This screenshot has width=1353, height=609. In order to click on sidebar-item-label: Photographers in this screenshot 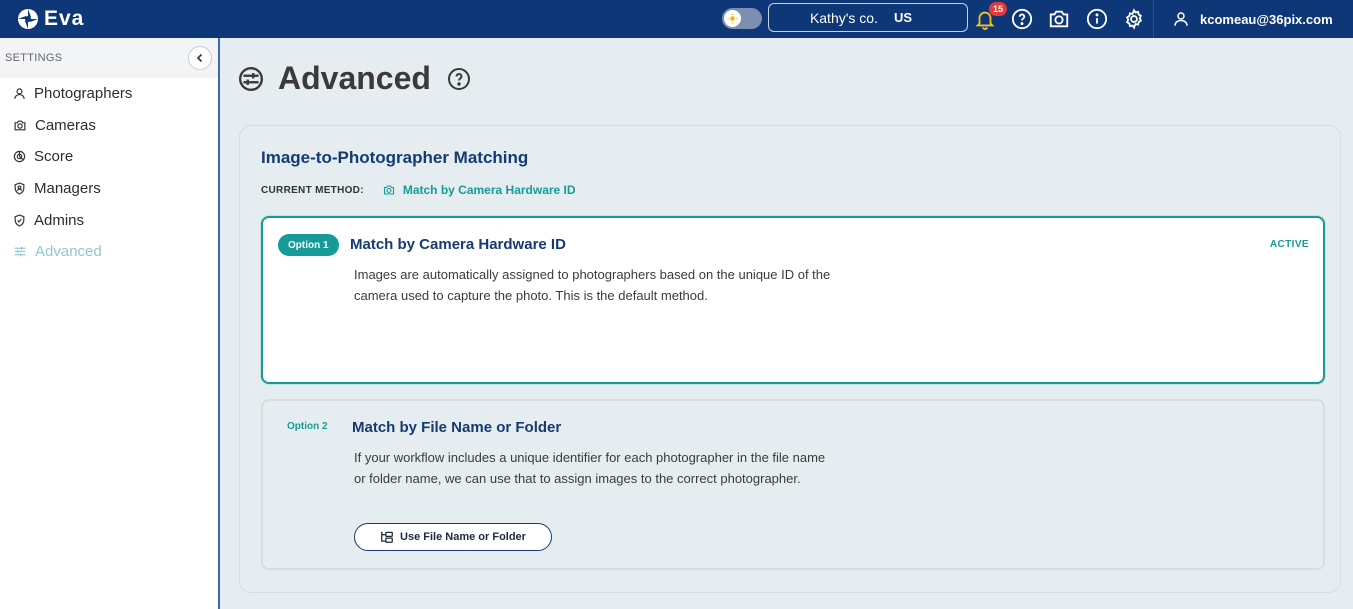, I will do `click(83, 94)`.